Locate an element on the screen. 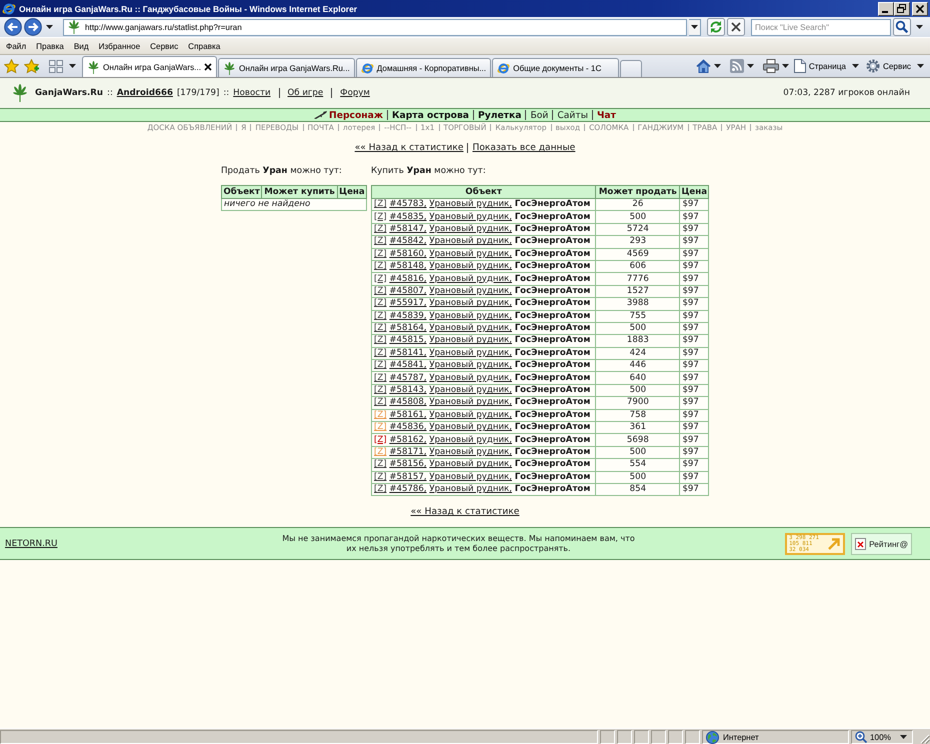 This screenshot has height=744, width=930. object-link: #58162, is located at coordinates (408, 439).